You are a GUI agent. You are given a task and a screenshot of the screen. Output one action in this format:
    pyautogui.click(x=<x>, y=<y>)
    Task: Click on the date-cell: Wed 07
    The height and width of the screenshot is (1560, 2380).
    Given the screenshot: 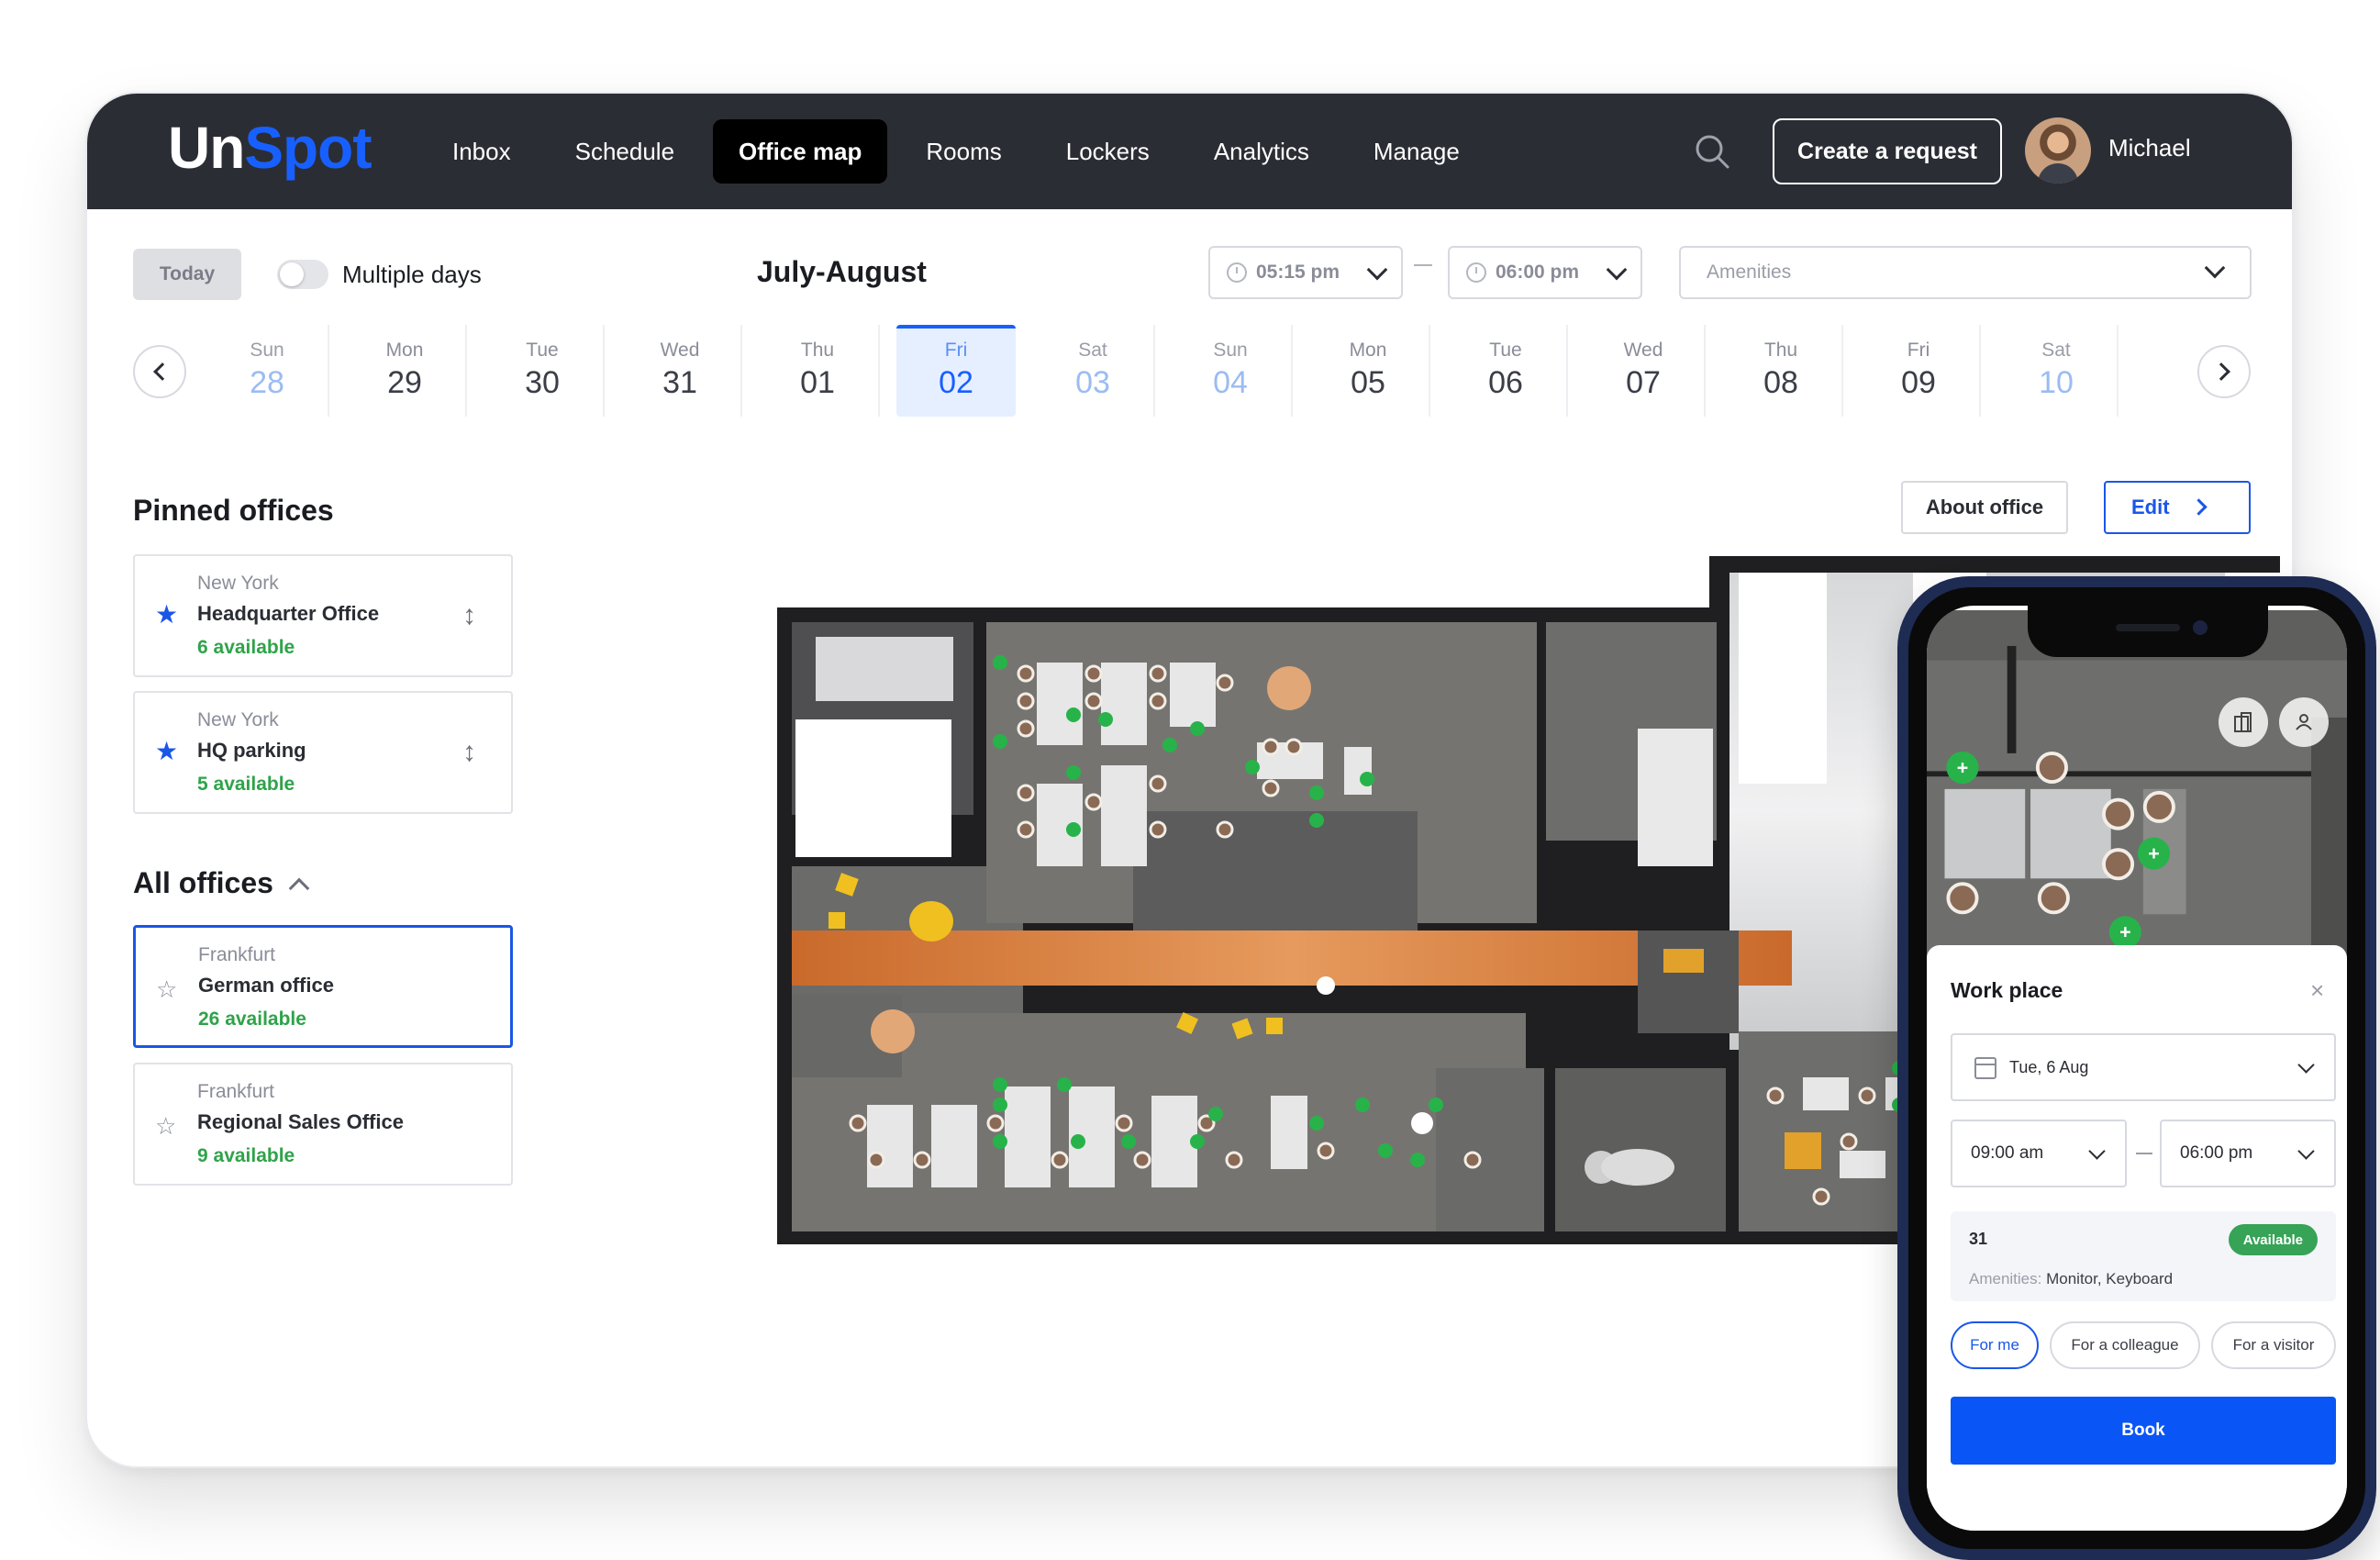 What is the action you would take?
    pyautogui.click(x=1644, y=371)
    